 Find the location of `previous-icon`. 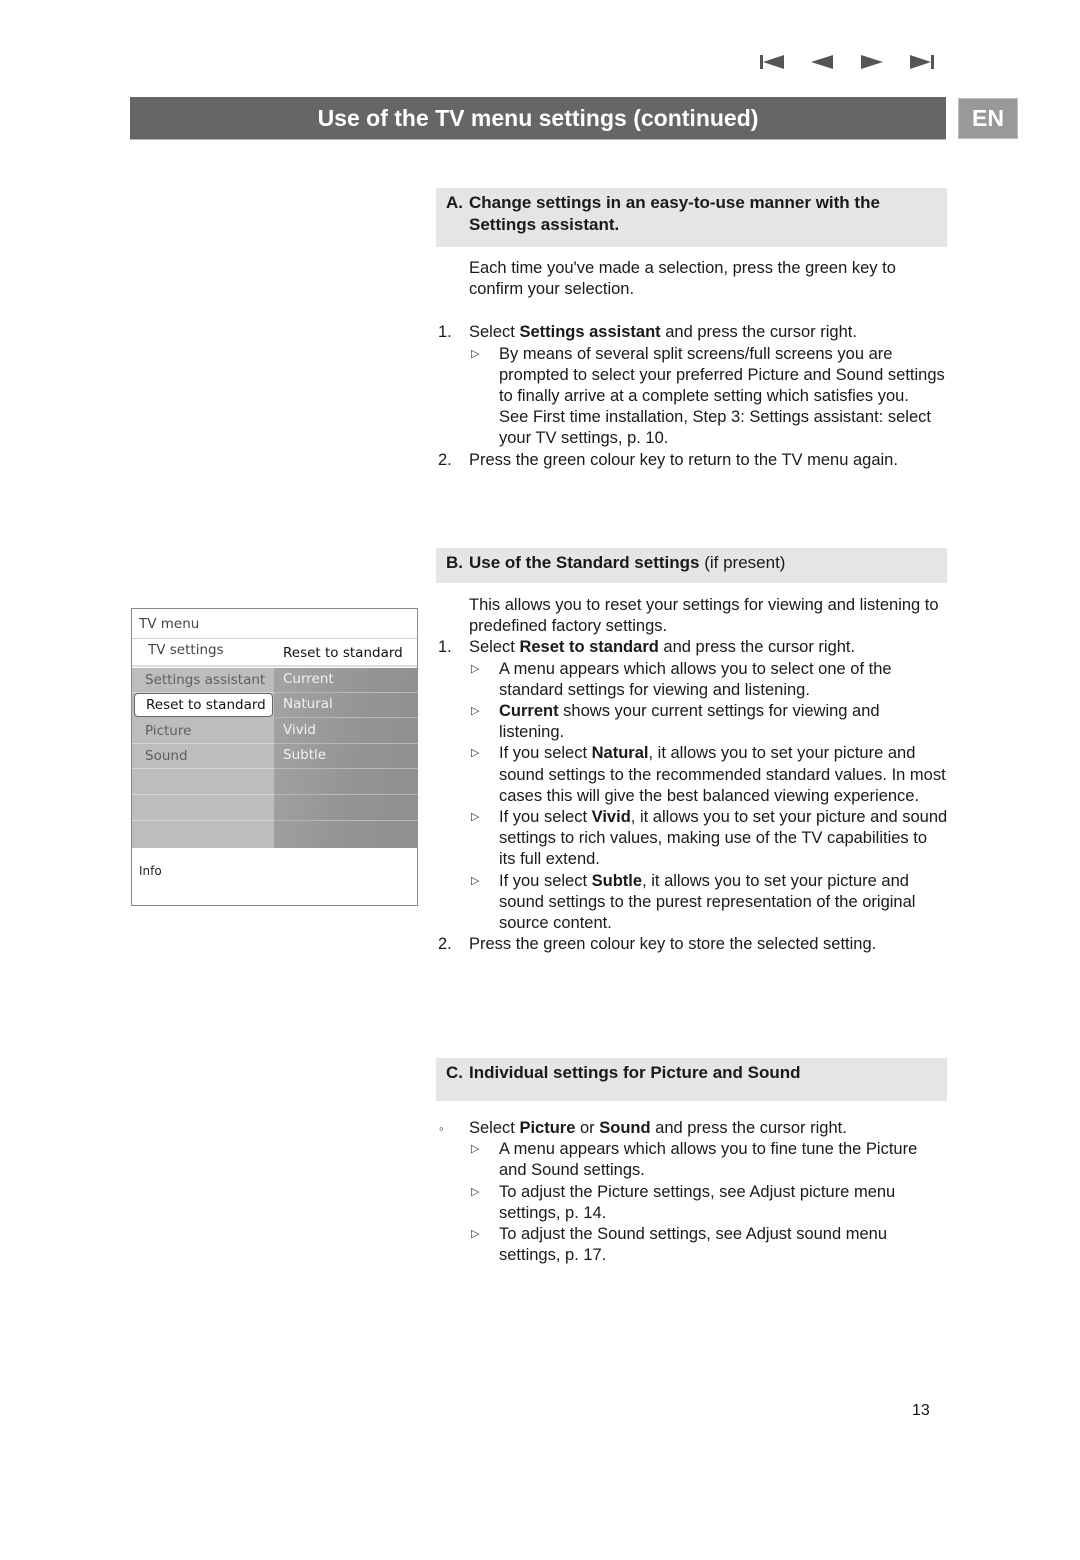

previous-icon is located at coordinates (822, 62).